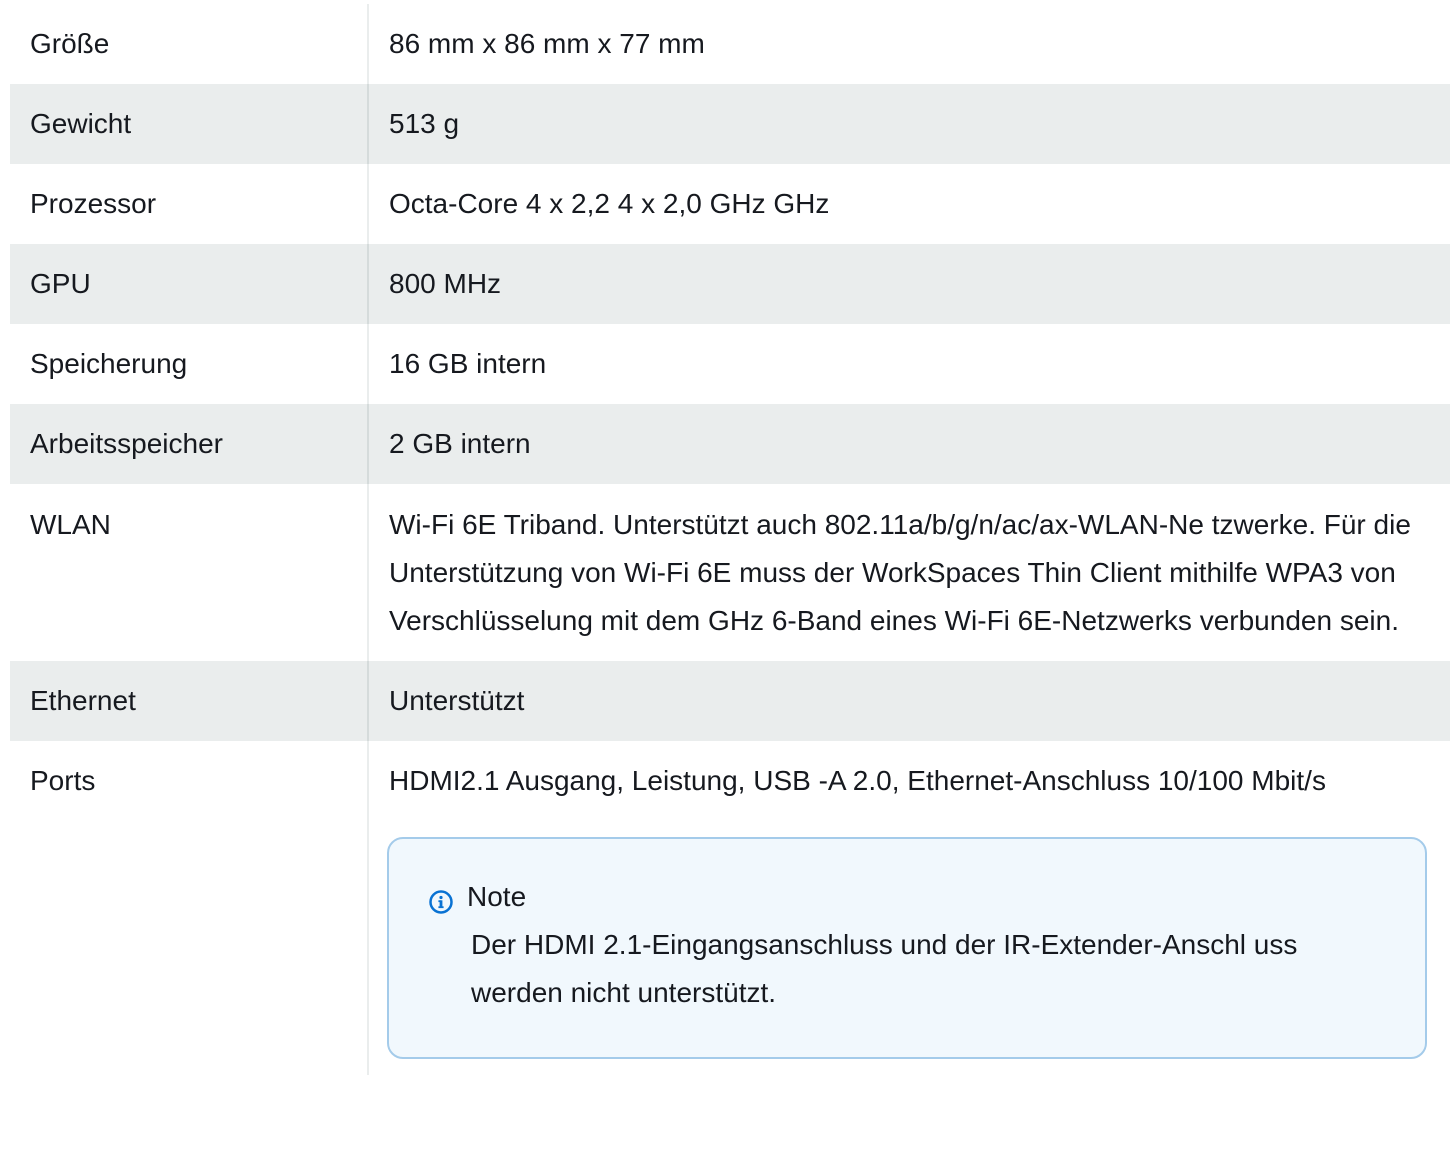  I want to click on spec-label-gpu: GPU, so click(189, 284).